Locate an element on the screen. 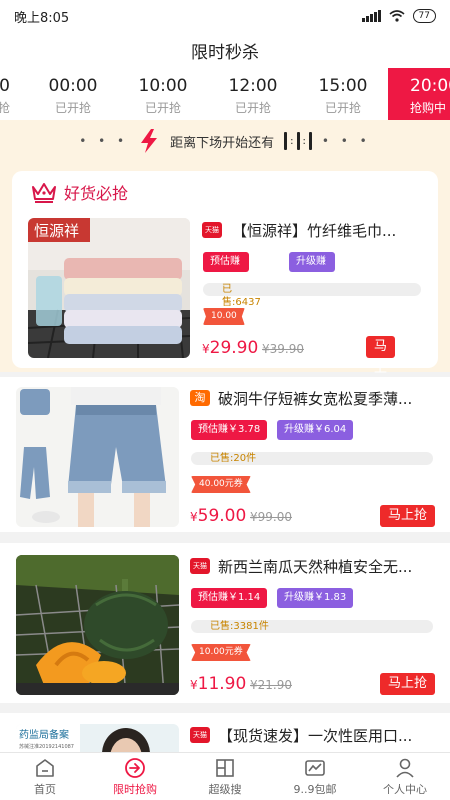 The image size is (450, 800). countdown-timer: :: is located at coordinates (298, 141).